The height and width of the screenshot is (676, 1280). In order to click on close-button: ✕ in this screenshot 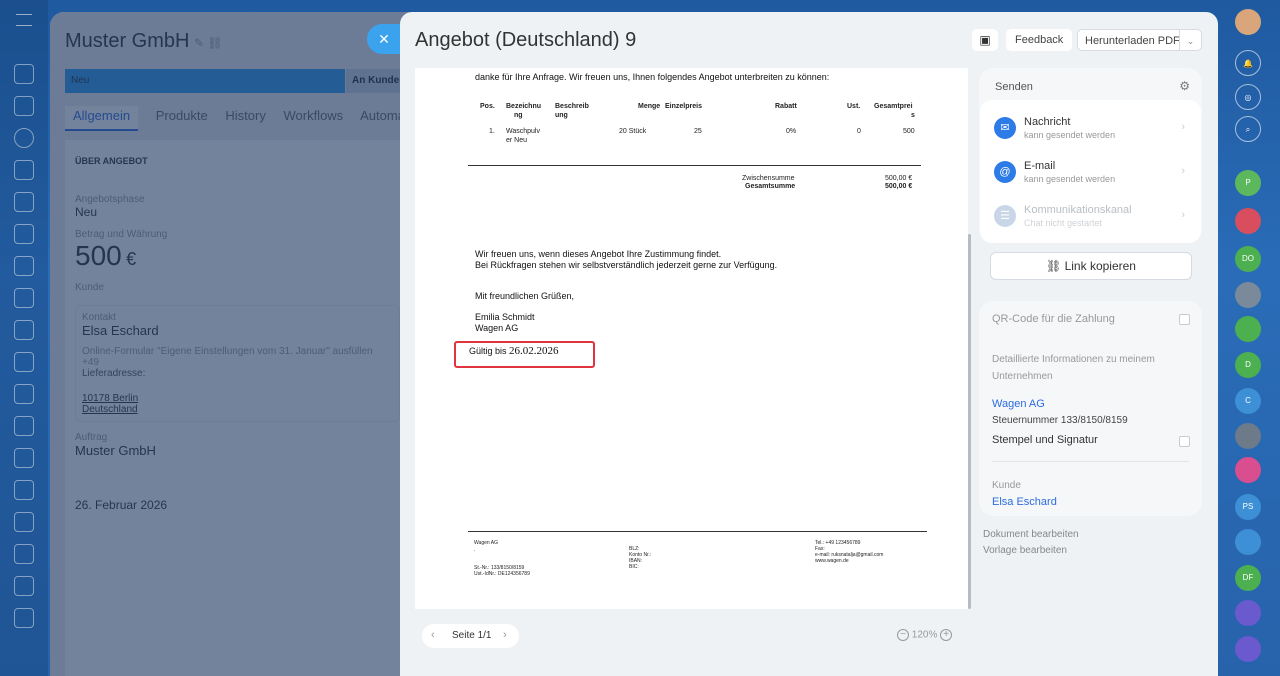, I will do `click(384, 39)`.